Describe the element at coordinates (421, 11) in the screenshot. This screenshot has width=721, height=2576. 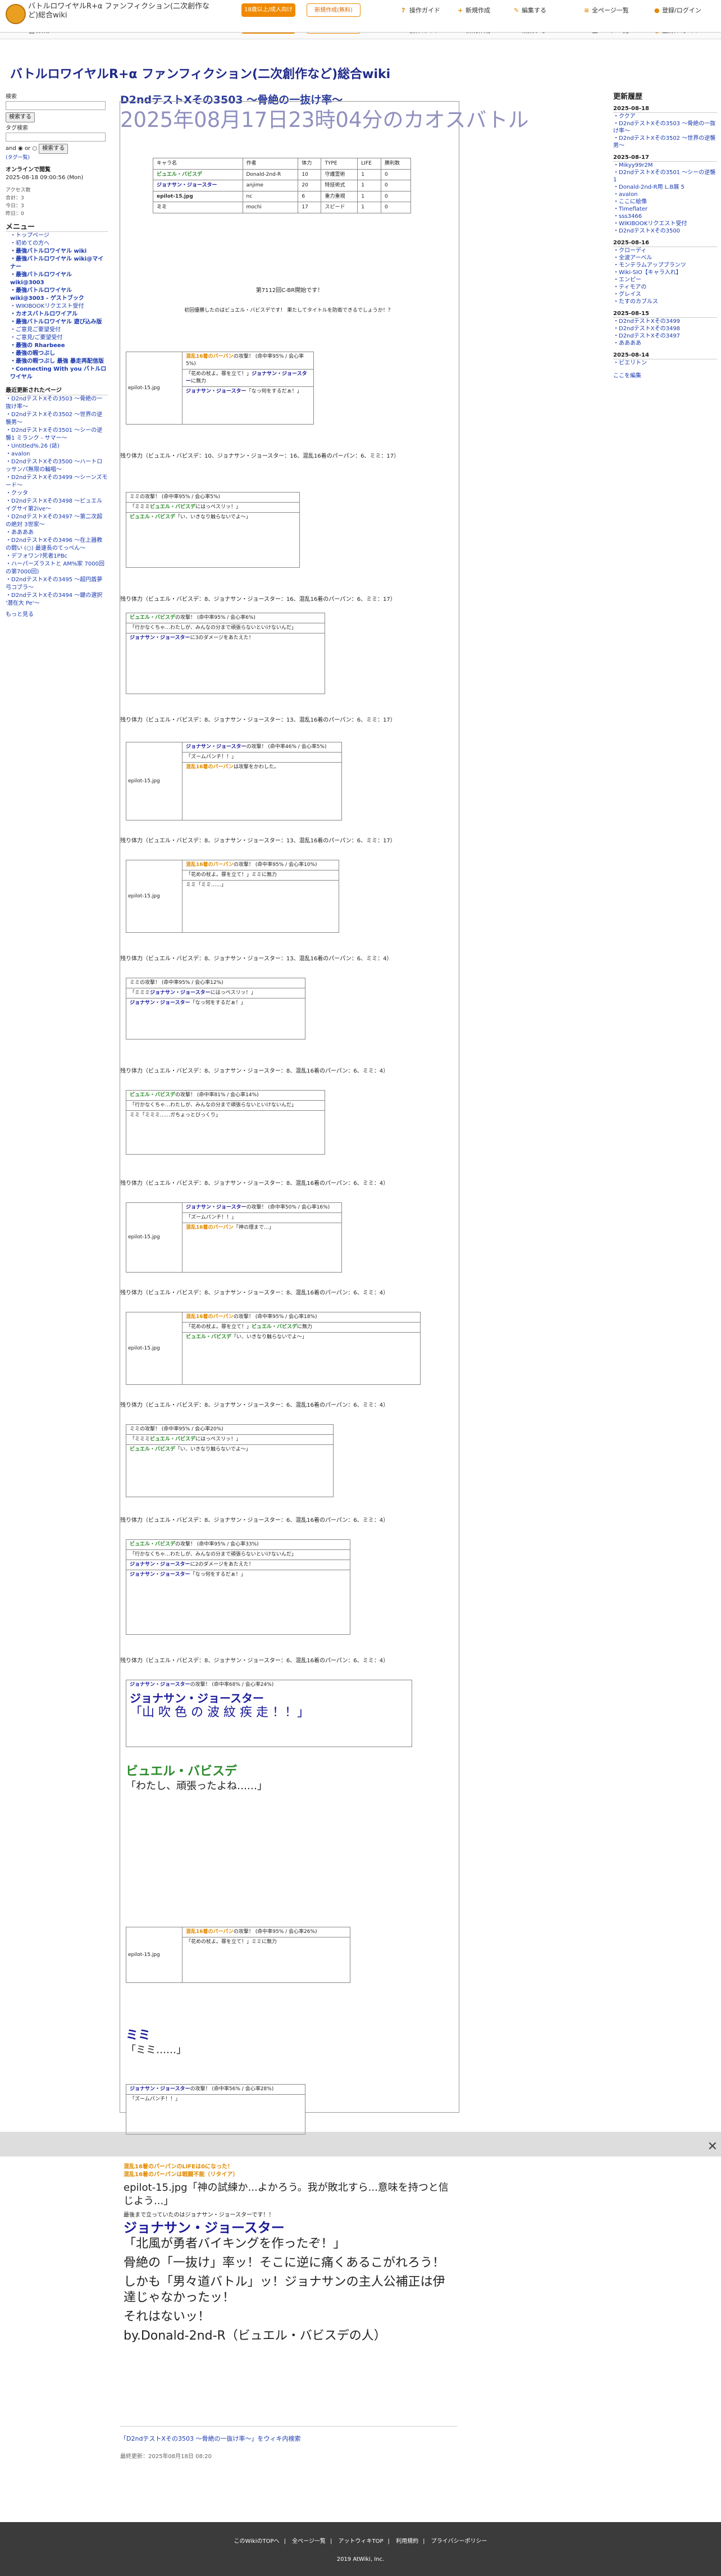
I see `nav-guide: ? 操作ガイド` at that location.